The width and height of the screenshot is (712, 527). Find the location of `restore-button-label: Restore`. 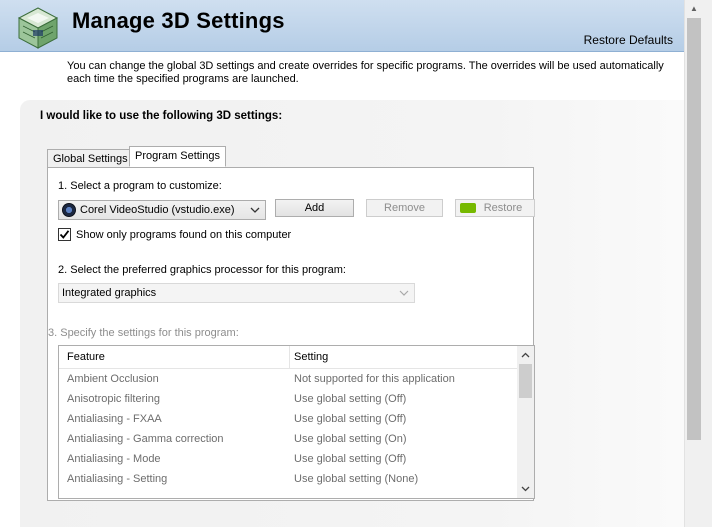

restore-button-label: Restore is located at coordinates (503, 208).